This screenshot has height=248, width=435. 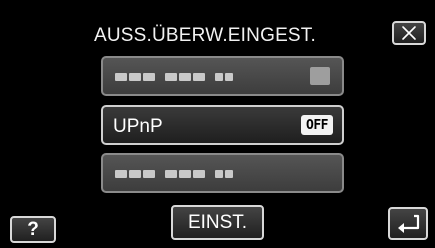 What do you see at coordinates (317, 125) in the screenshot?
I see `upnp-toggle: OFF` at bounding box center [317, 125].